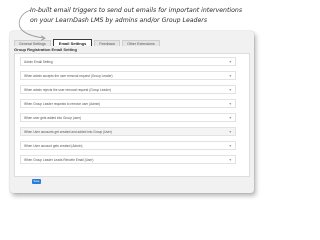  I want to click on row-label: When user gets added into Group (user), so click(53, 118).